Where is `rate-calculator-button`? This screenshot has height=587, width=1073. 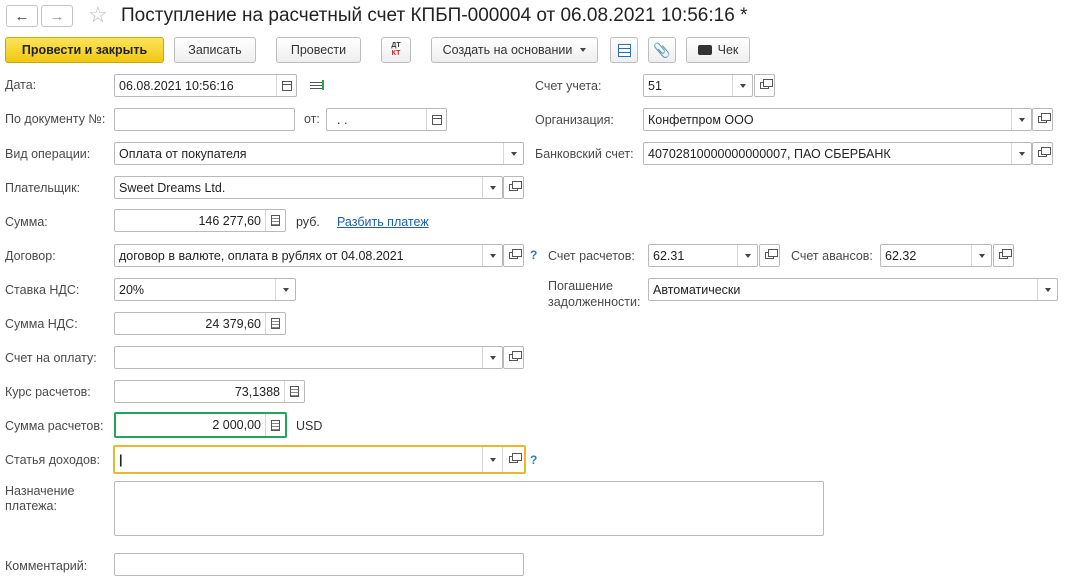 rate-calculator-button is located at coordinates (294, 391).